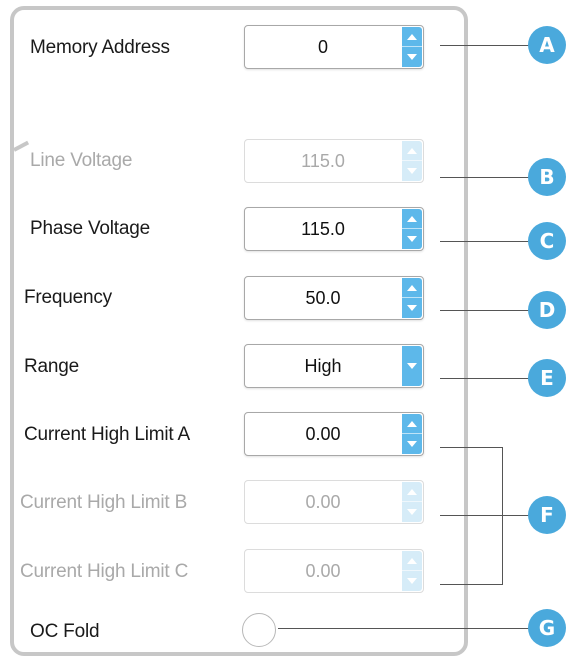 The width and height of the screenshot is (582, 657). I want to click on memory-address-spinbox: 0, so click(334, 47).